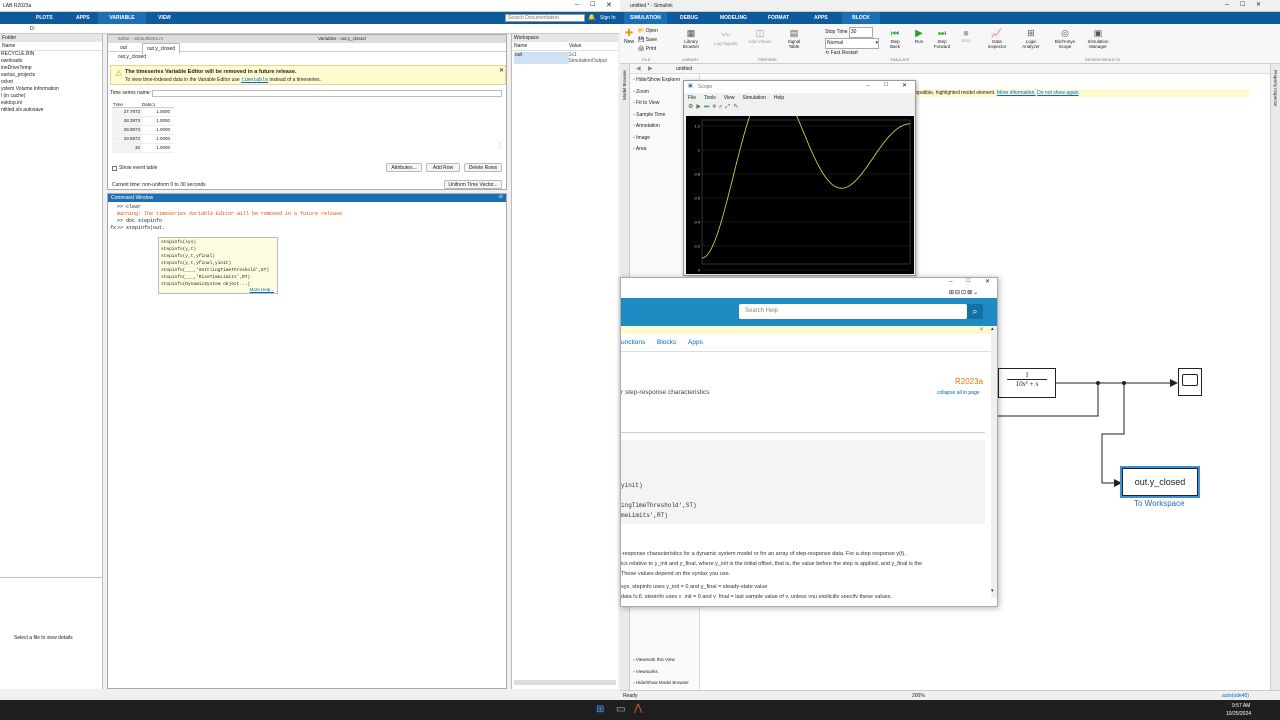 This screenshot has height=720, width=1280. I want to click on delete-rows-button: Delete Rows, so click(483, 167).